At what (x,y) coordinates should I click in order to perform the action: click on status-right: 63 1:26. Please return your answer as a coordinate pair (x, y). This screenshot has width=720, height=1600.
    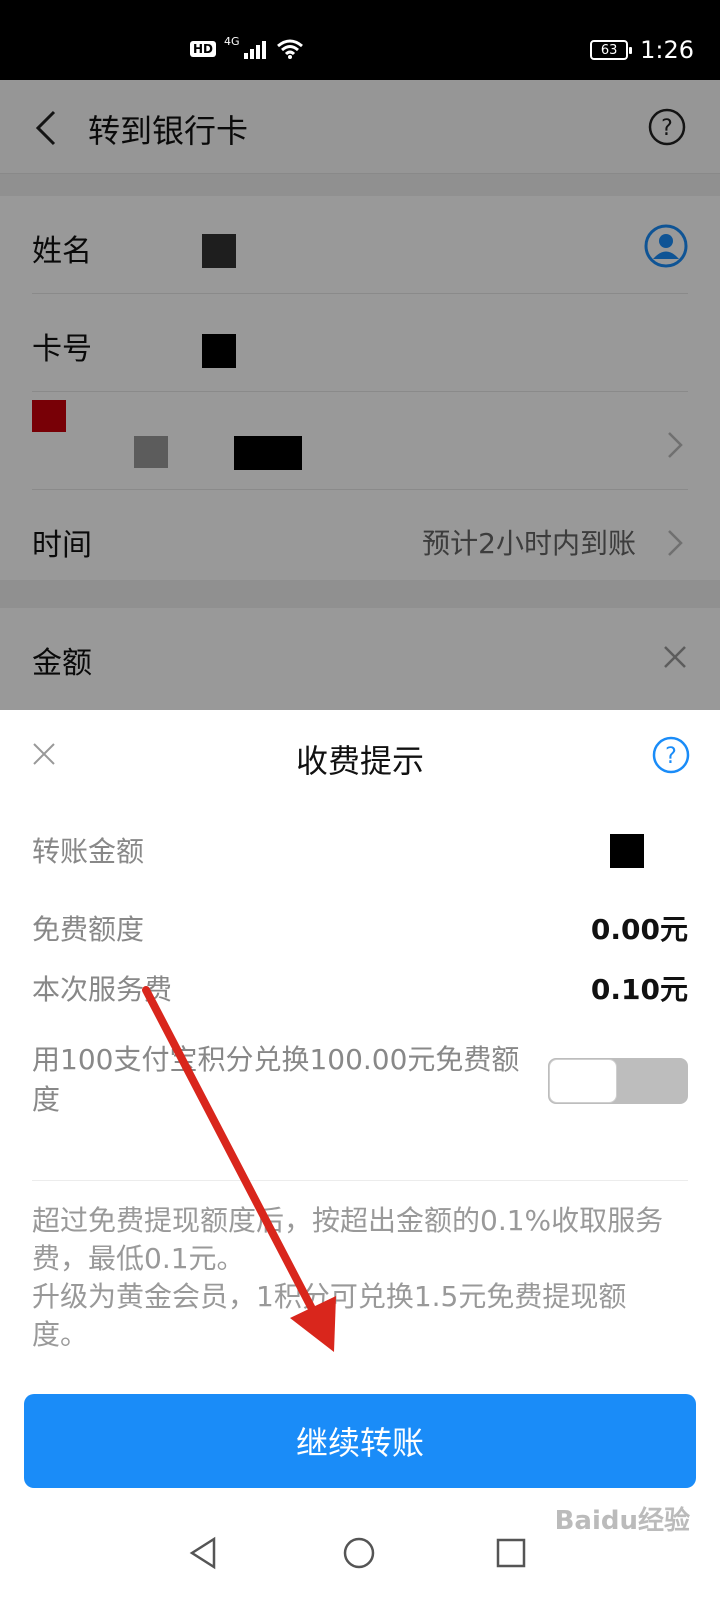
    Looking at the image, I should click on (642, 50).